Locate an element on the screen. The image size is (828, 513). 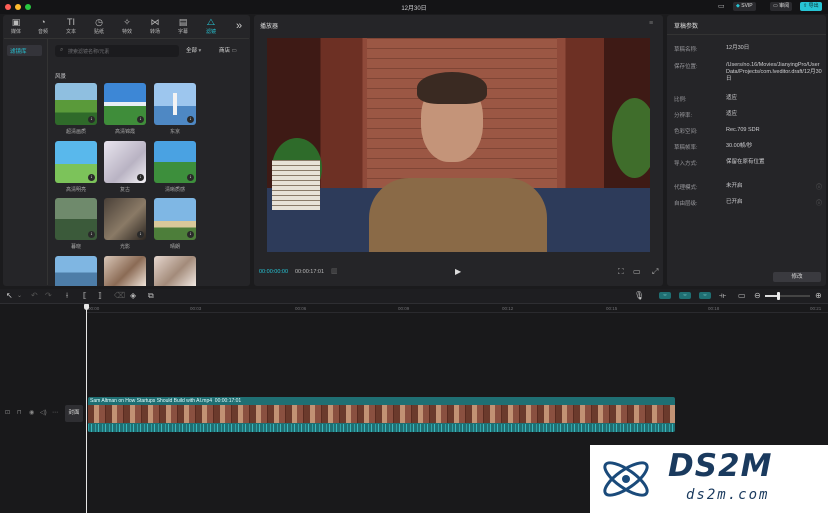
prop-value: 保留在原有位置 is located at coordinates (745, 162).